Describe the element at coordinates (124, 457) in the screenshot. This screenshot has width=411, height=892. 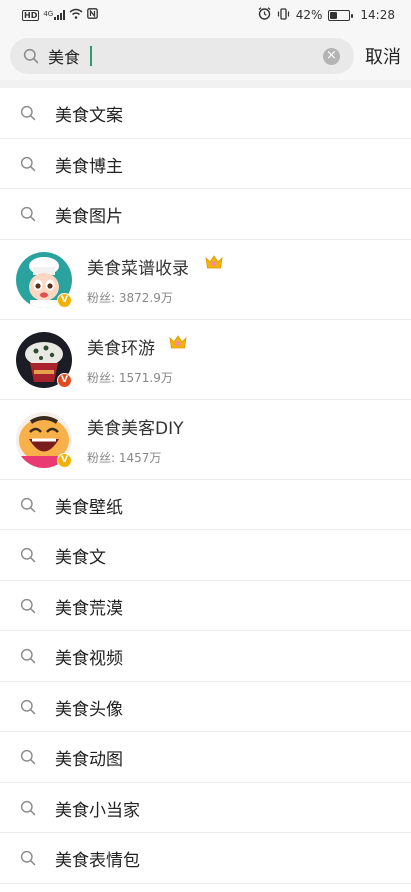
I see `fans-count: 粉丝: 1457万` at that location.